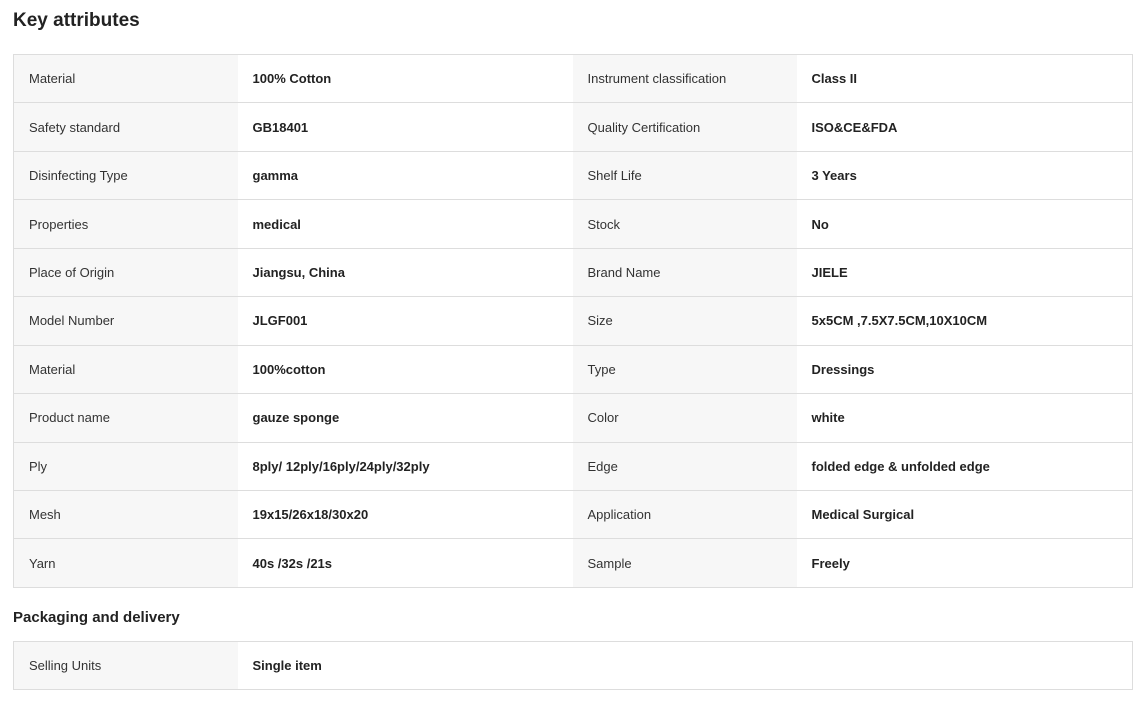  What do you see at coordinates (405, 466) in the screenshot?
I see `attribute-value: 8ply/ 12ply/16ply/24ply/32ply` at bounding box center [405, 466].